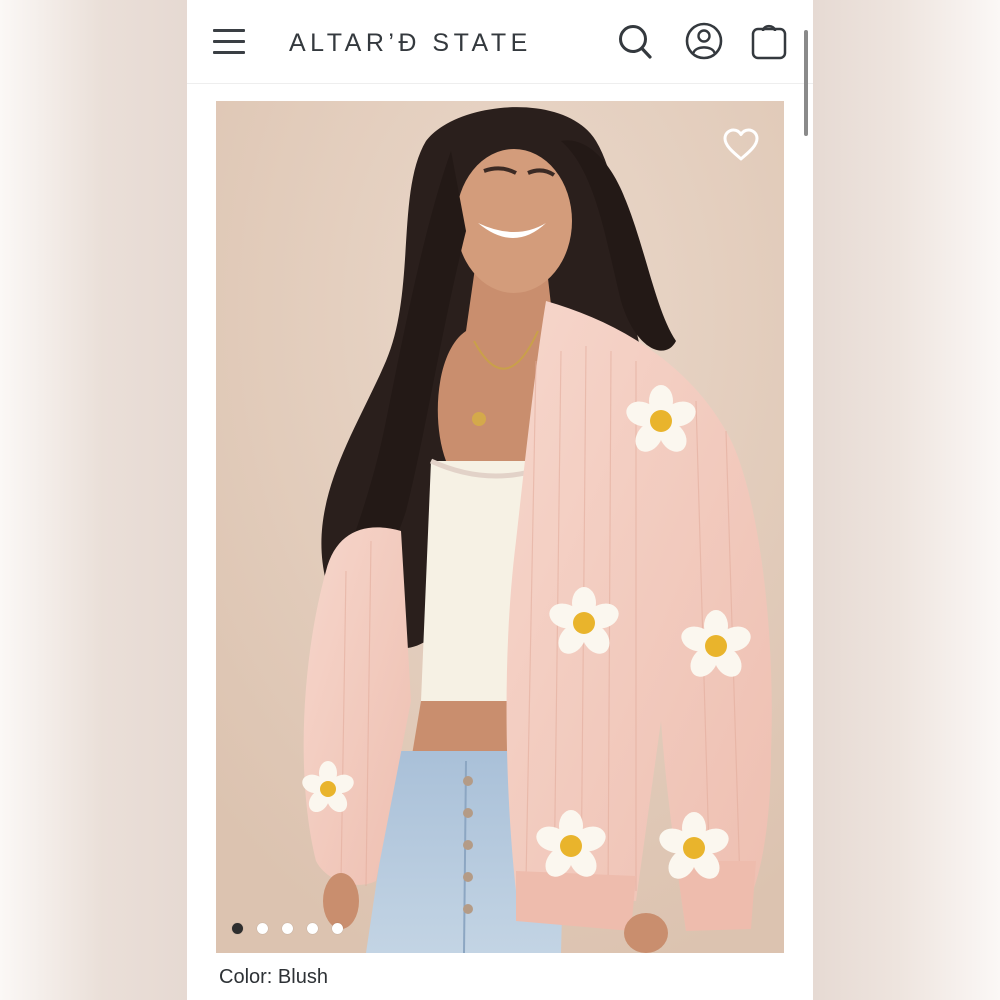  I want to click on account-button, so click(704, 41).